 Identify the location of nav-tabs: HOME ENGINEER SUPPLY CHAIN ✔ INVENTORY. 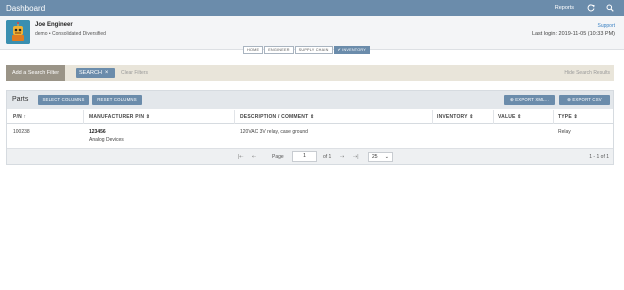
(307, 50).